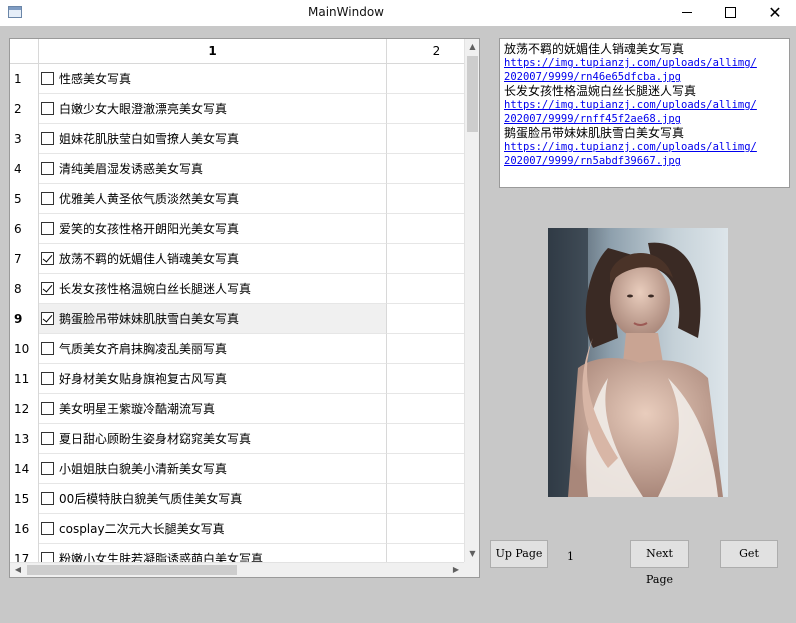 This screenshot has height=623, width=796. What do you see at coordinates (644, 77) in the screenshot?
I see `entry-url-line2: 202007/9999/rn46e65dfcba.jpg` at bounding box center [644, 77].